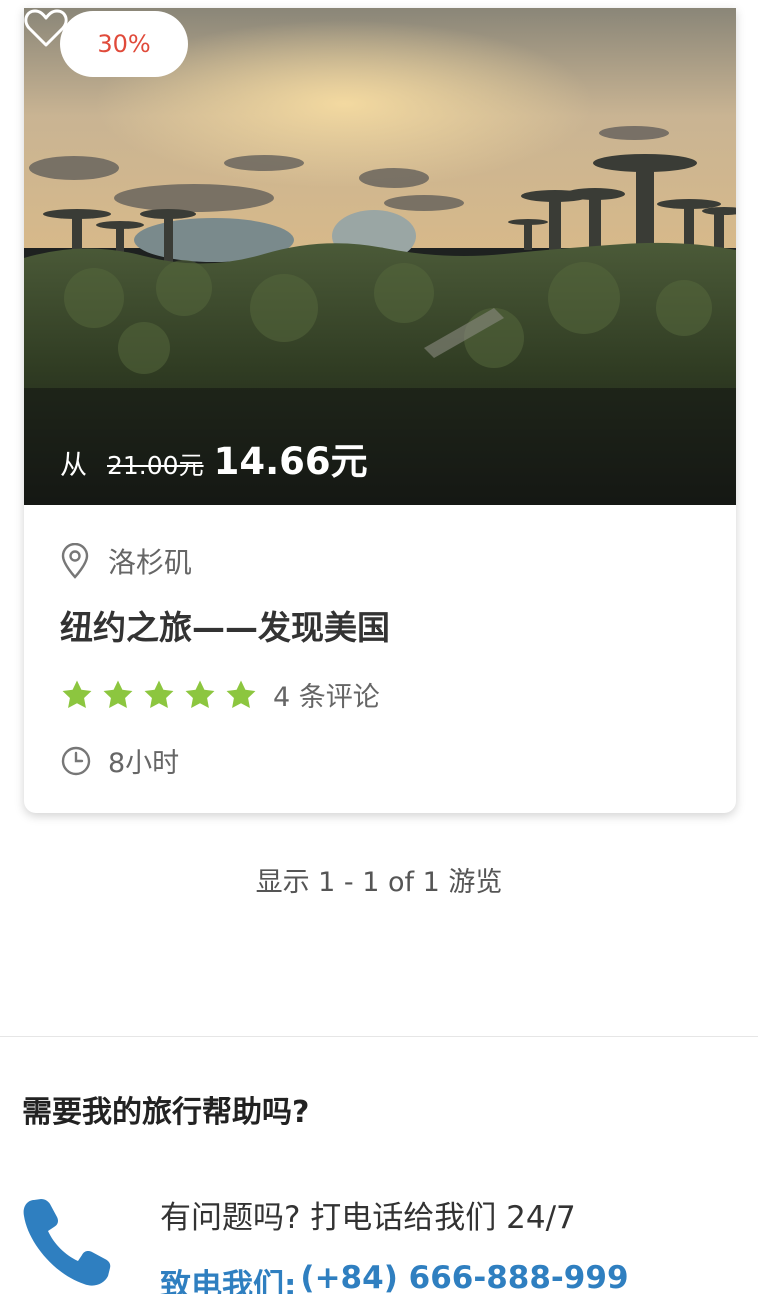 This screenshot has width=758, height=1294. What do you see at coordinates (76, 760) in the screenshot?
I see `clock-icon` at bounding box center [76, 760].